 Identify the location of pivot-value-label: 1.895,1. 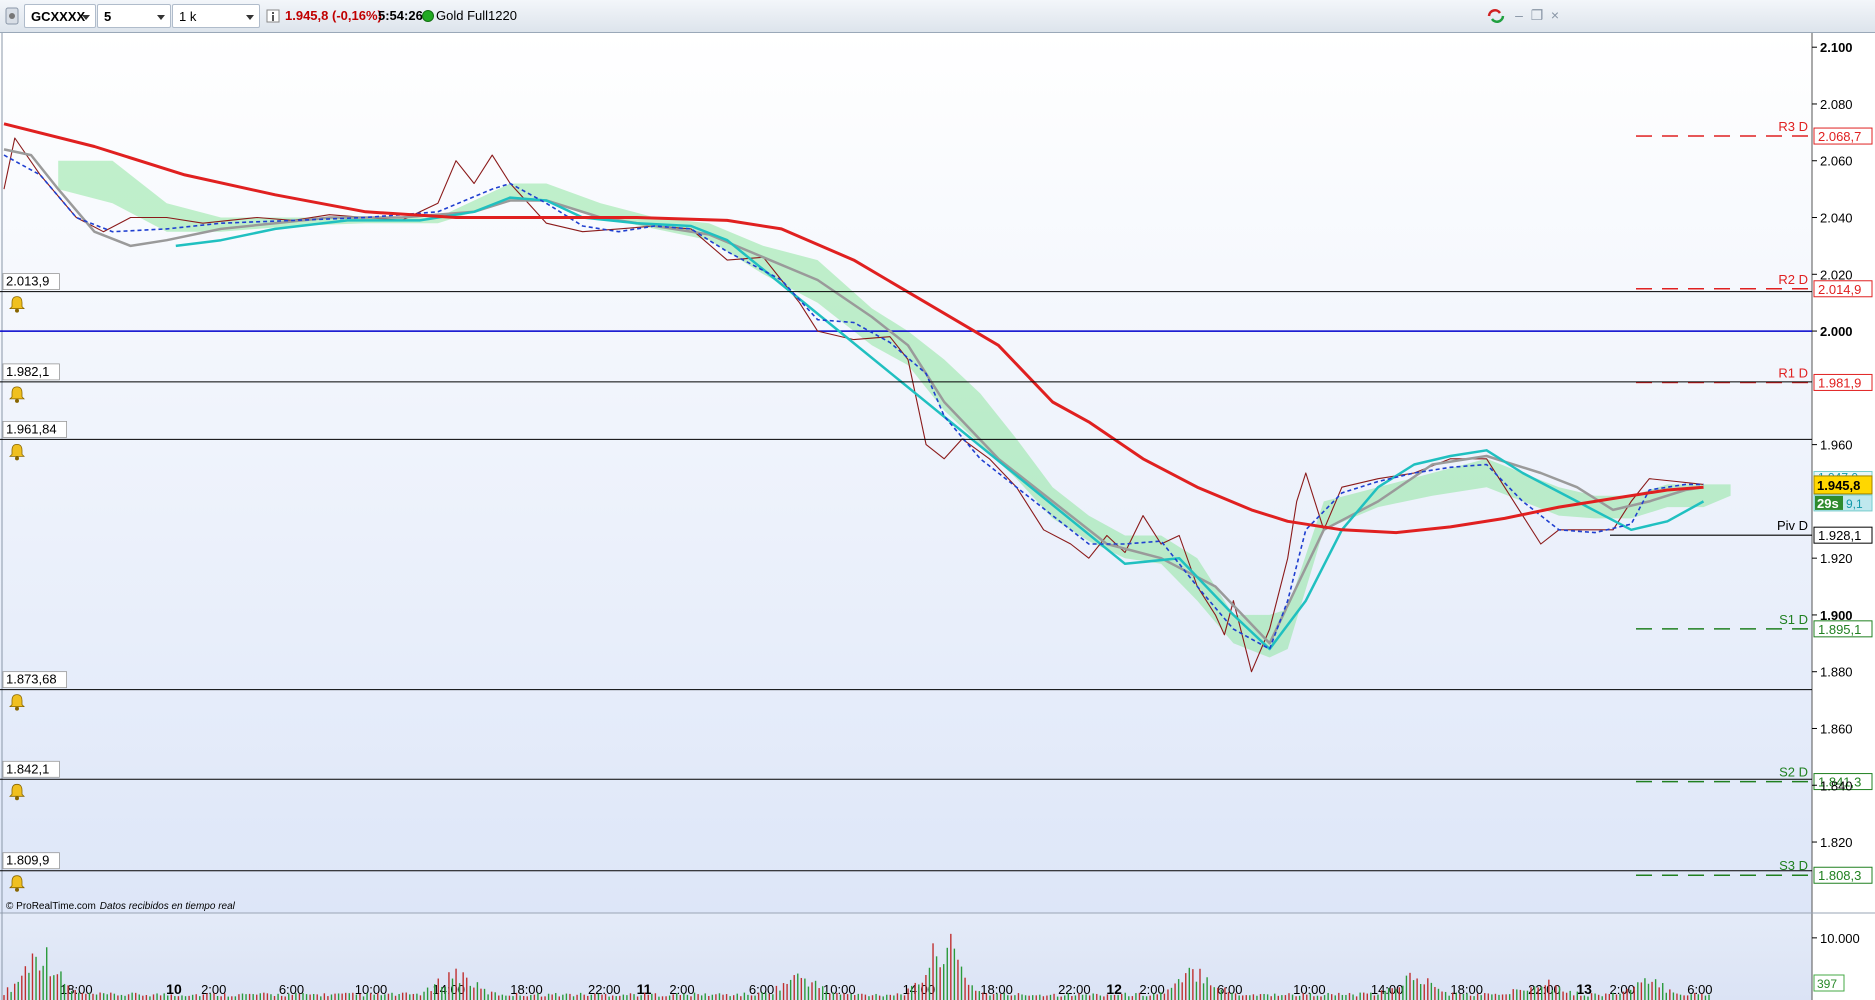
(1839, 629).